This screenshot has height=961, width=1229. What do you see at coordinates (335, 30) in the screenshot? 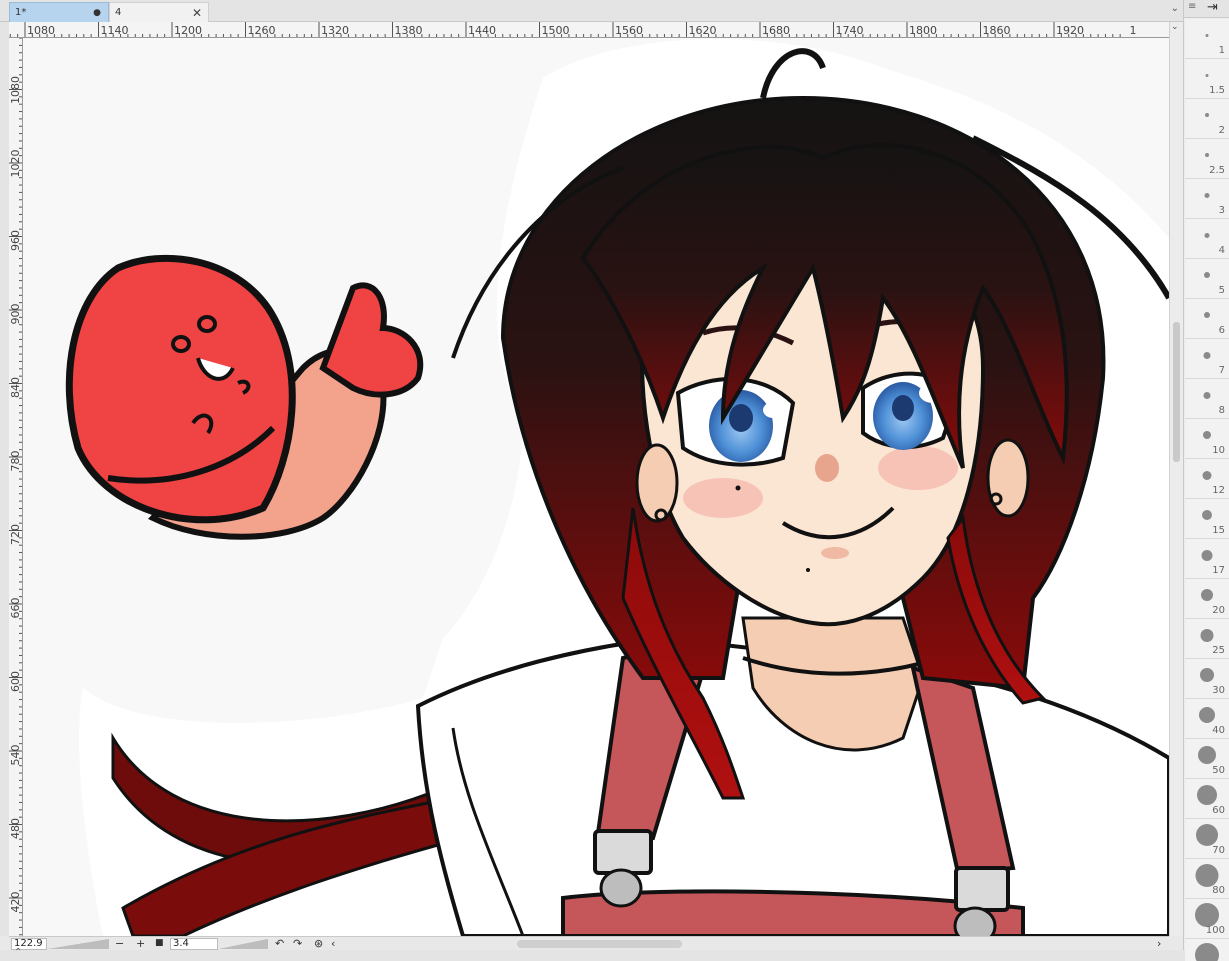
I see `ruler-label: 1320` at bounding box center [335, 30].